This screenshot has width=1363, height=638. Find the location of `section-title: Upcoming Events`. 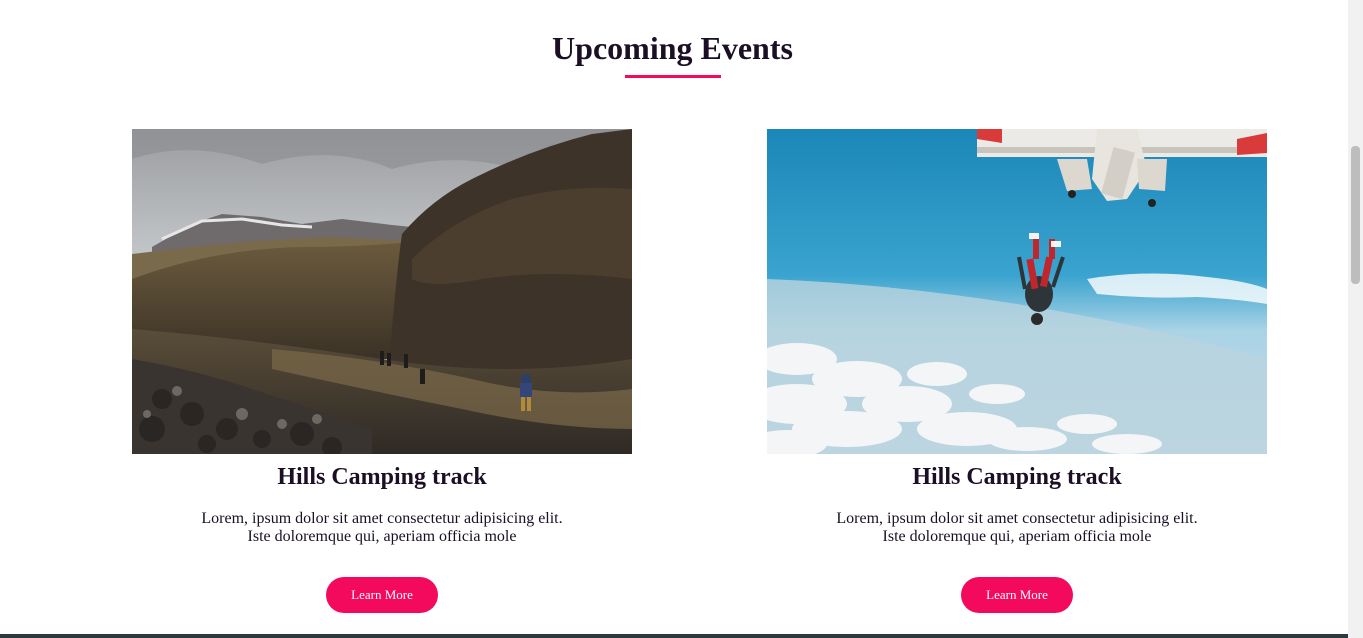

section-title: Upcoming Events is located at coordinates (672, 48).